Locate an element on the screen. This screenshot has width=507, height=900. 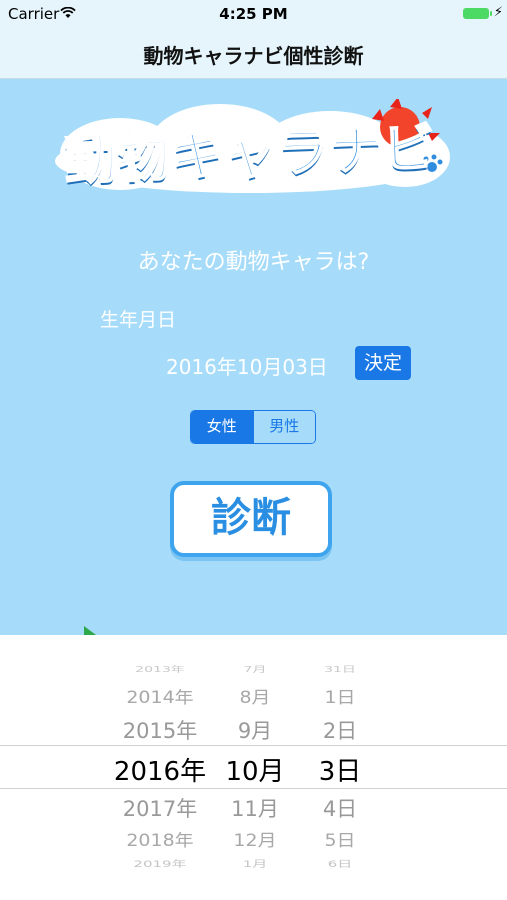
diagnose-button: 診断 is located at coordinates (251, 519).